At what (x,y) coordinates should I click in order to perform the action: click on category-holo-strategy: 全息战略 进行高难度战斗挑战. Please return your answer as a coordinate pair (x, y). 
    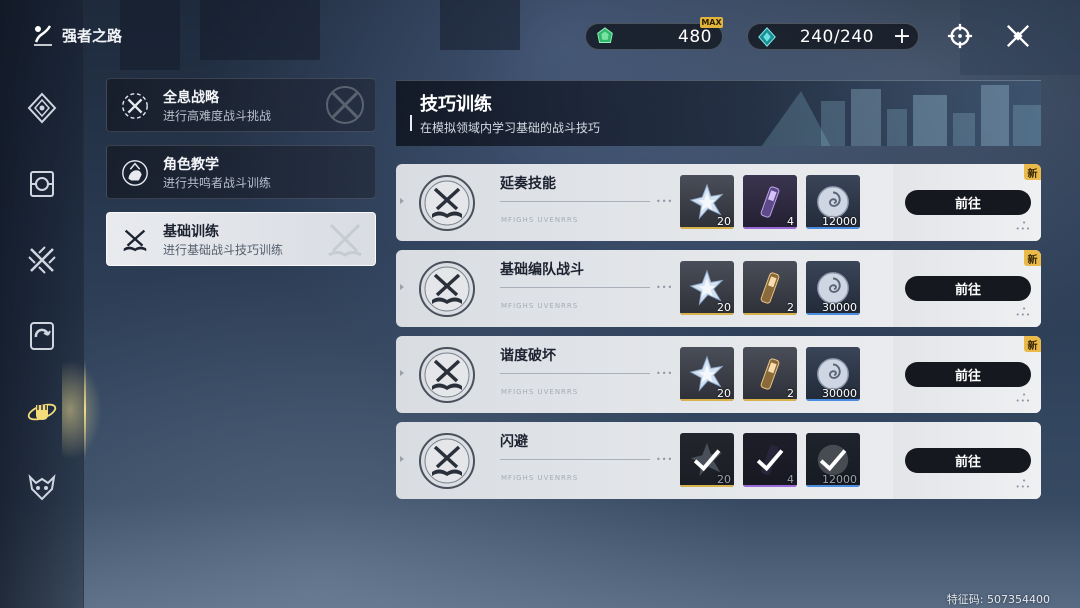
    Looking at the image, I should click on (241, 105).